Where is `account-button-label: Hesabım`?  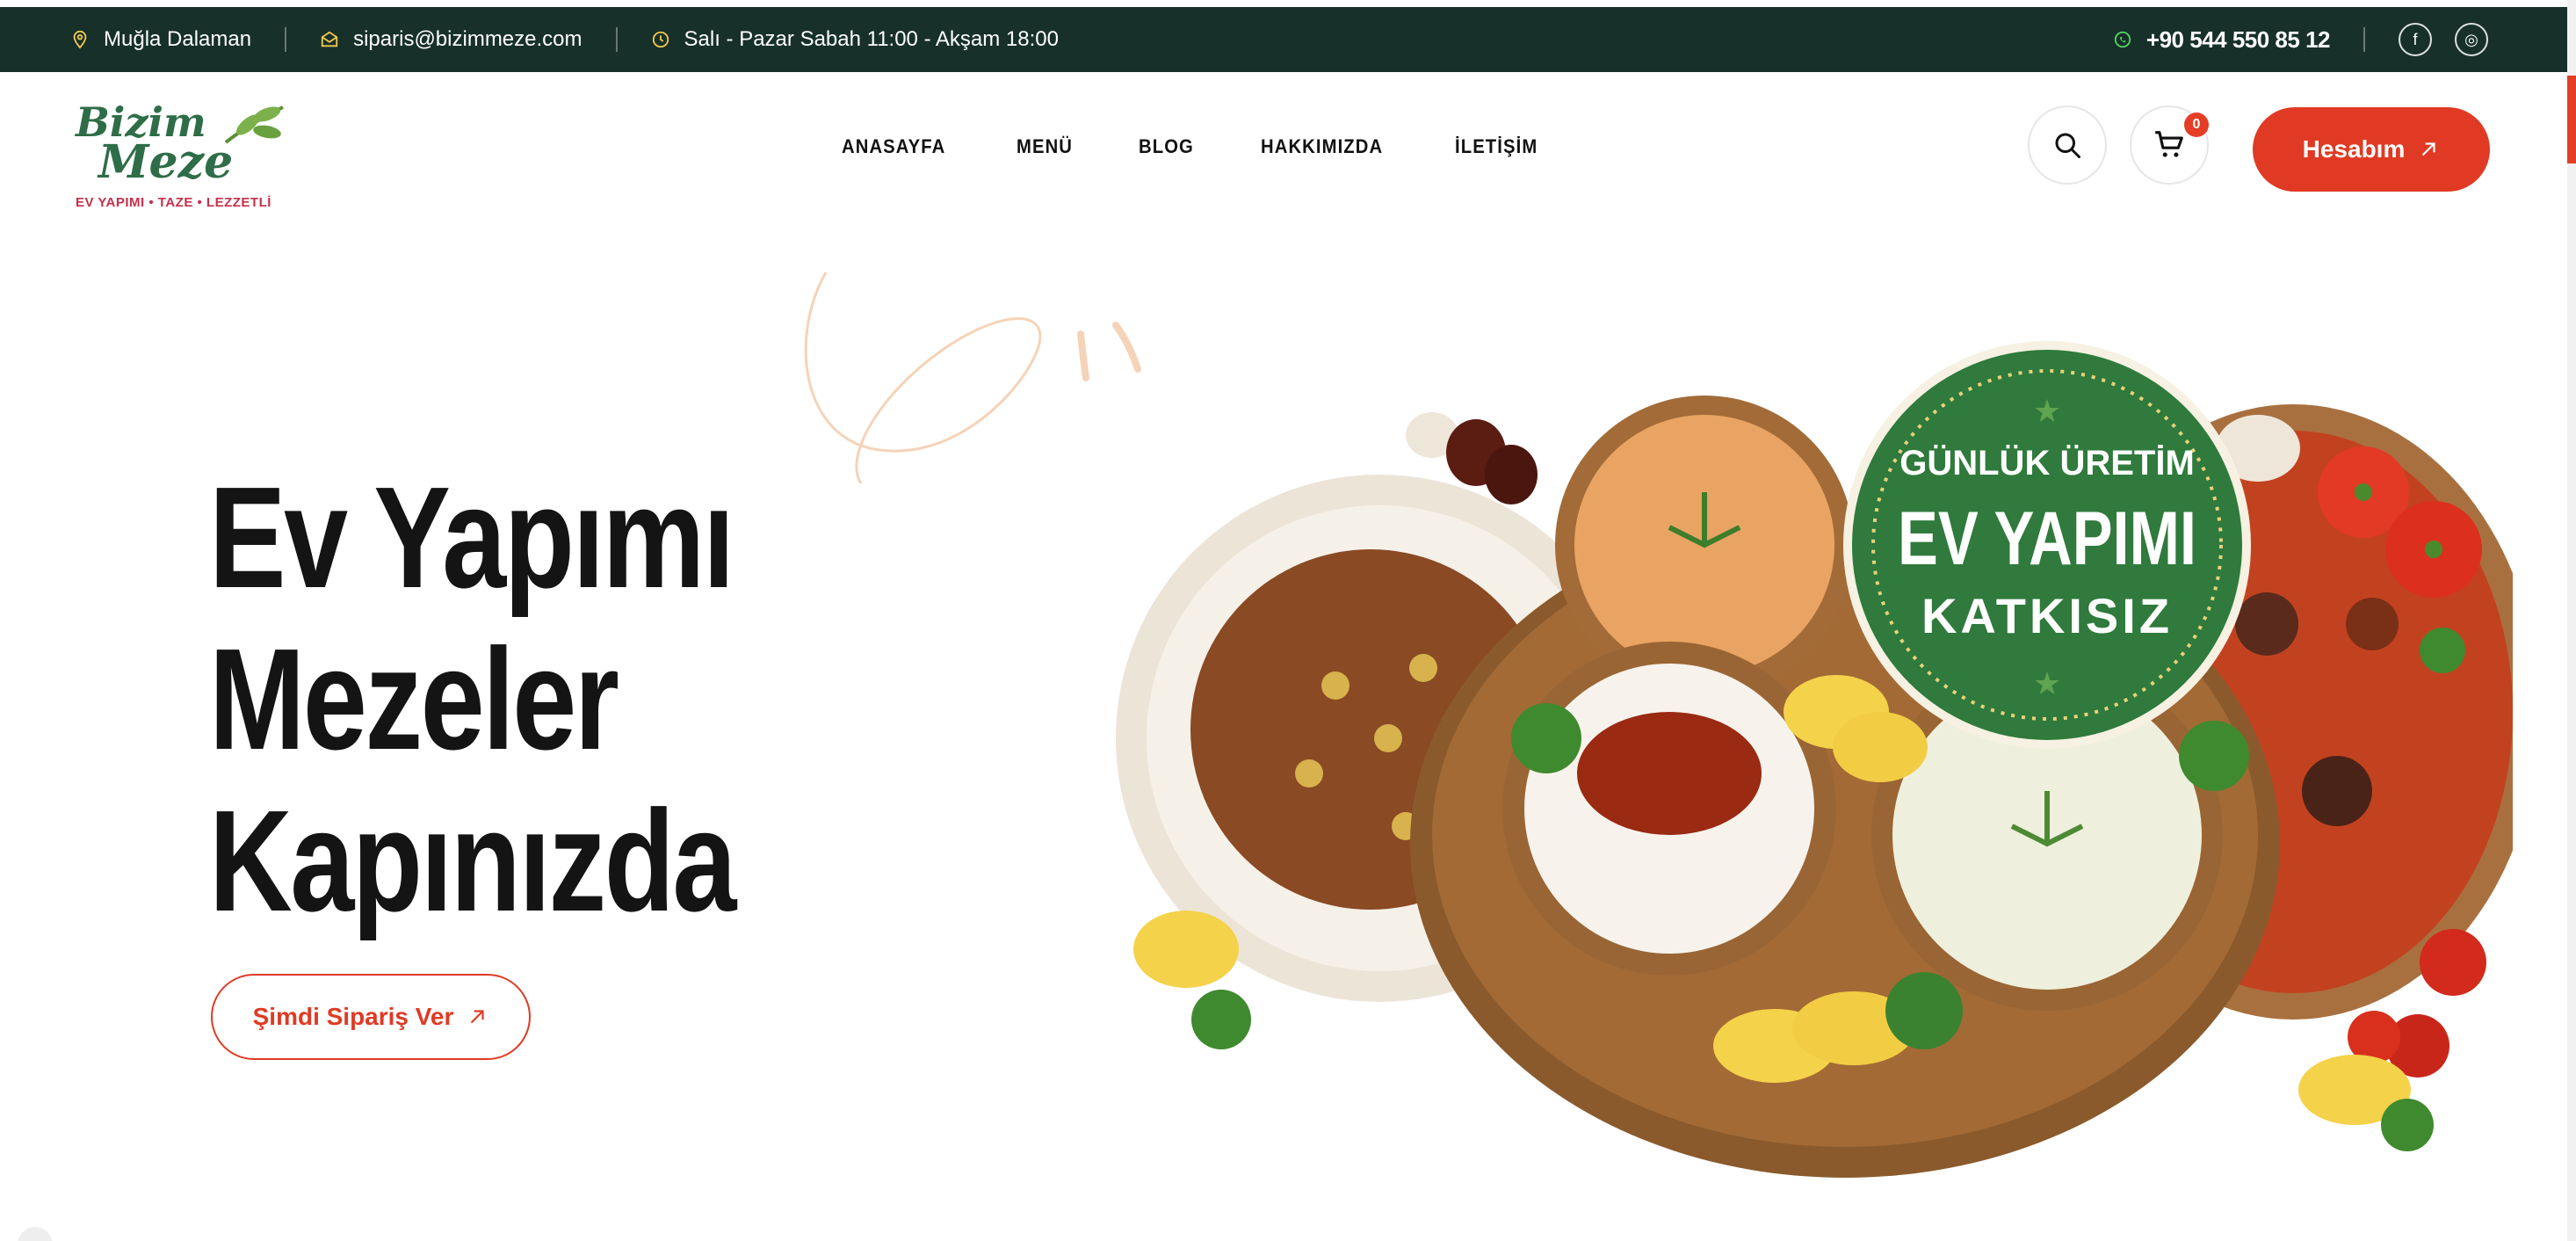 account-button-label: Hesabım is located at coordinates (2354, 149).